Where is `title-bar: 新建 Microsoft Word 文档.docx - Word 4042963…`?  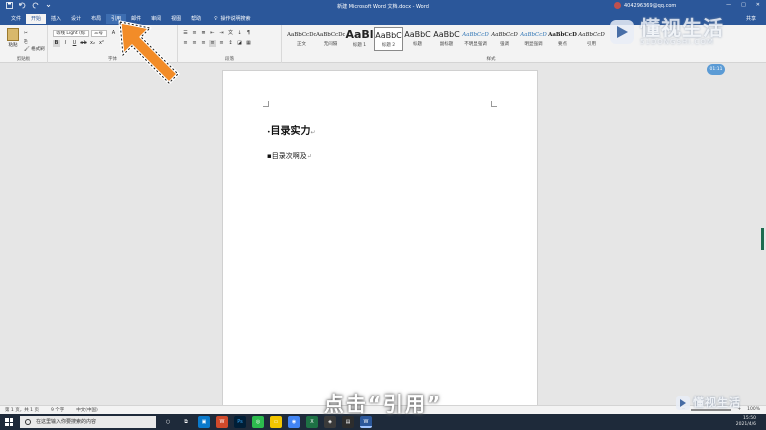 title-bar: 新建 Microsoft Word 文档.docx - Word 4042963… is located at coordinates (383, 6).